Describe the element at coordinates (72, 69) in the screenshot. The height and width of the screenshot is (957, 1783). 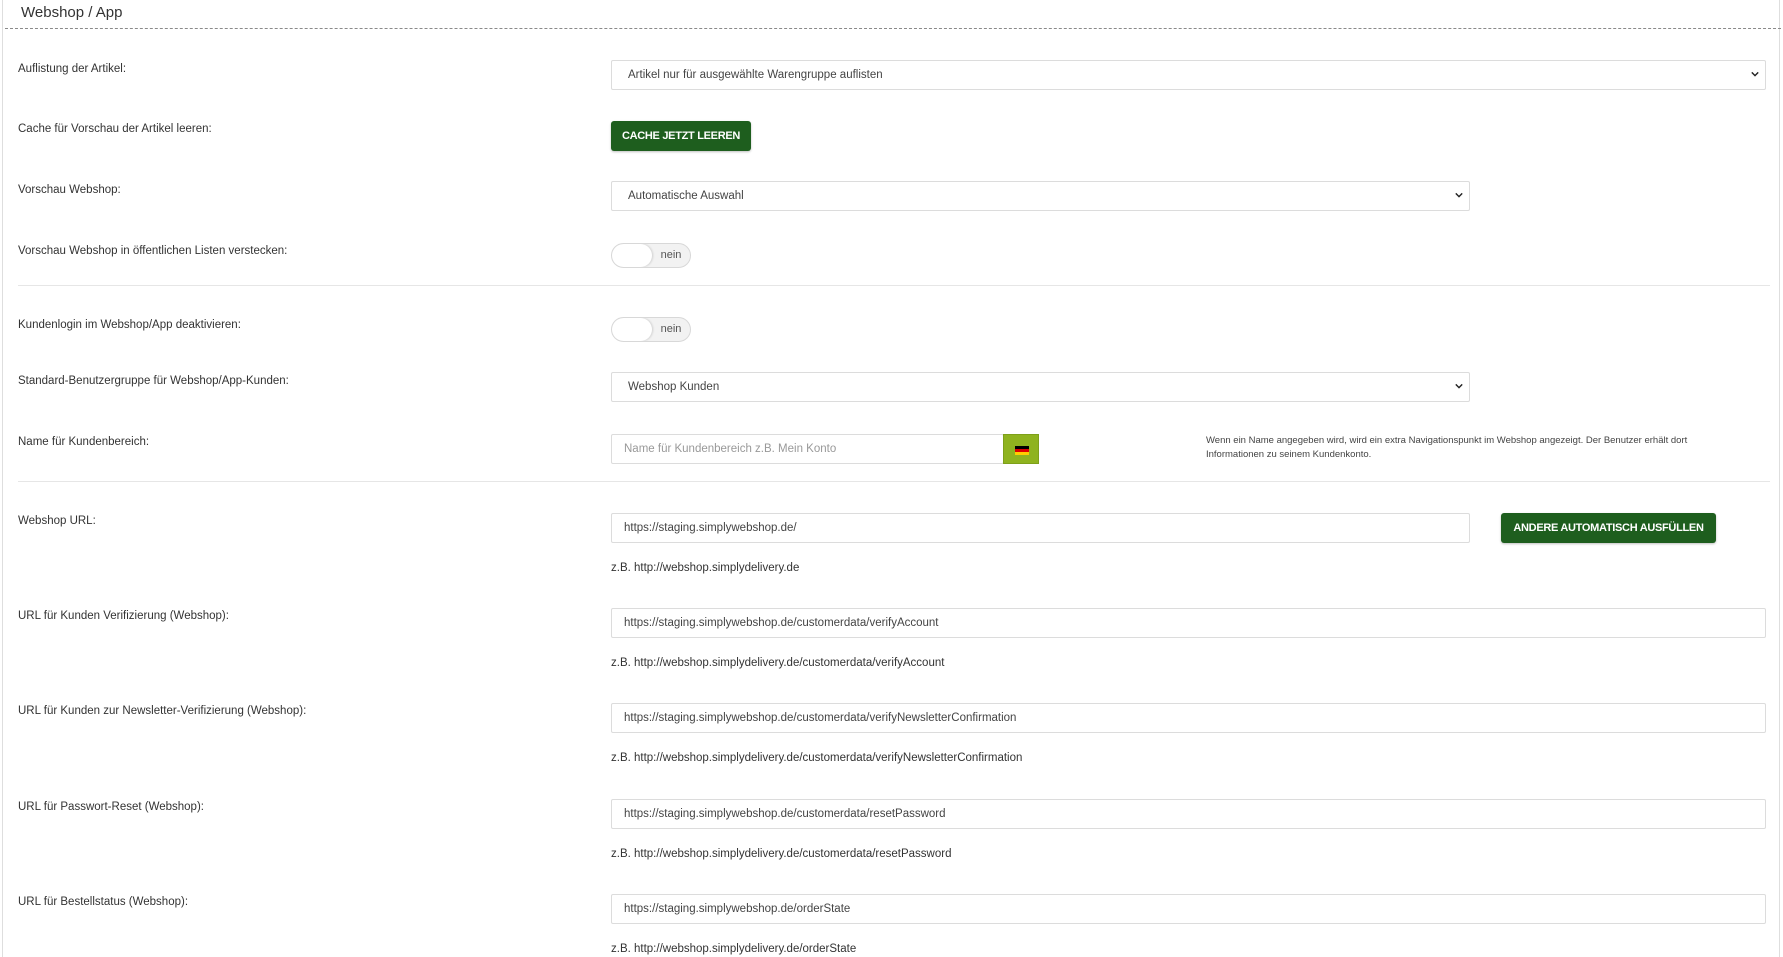
I see `artikel-listing-label: Auflistung der Artikel:` at that location.